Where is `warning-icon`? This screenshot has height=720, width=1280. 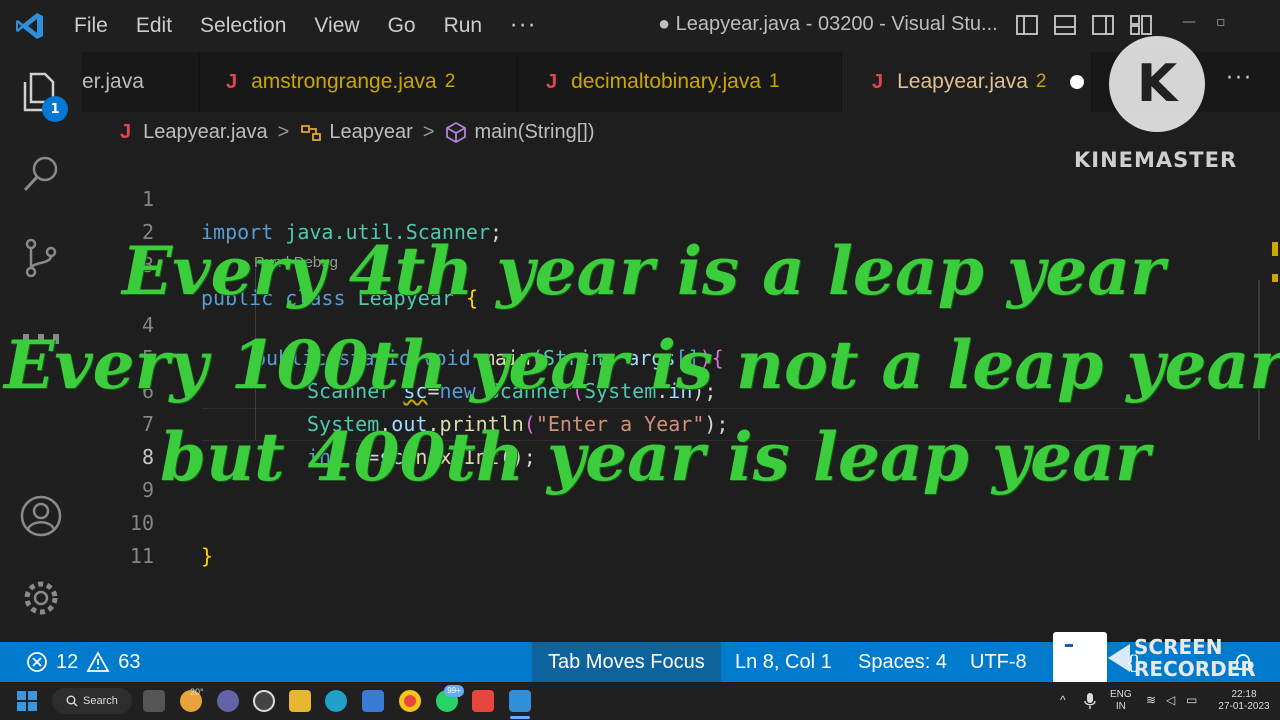 warning-icon is located at coordinates (98, 661).